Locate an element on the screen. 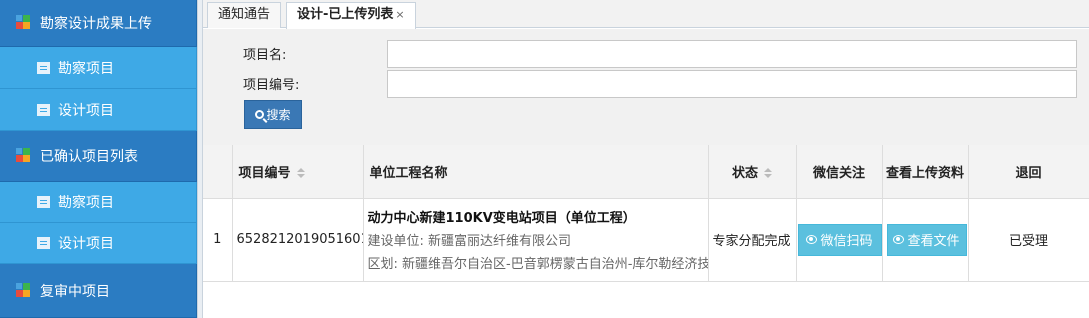 This screenshot has width=1089, height=318. sidebar-group-review: 复审中项目 is located at coordinates (98, 291).